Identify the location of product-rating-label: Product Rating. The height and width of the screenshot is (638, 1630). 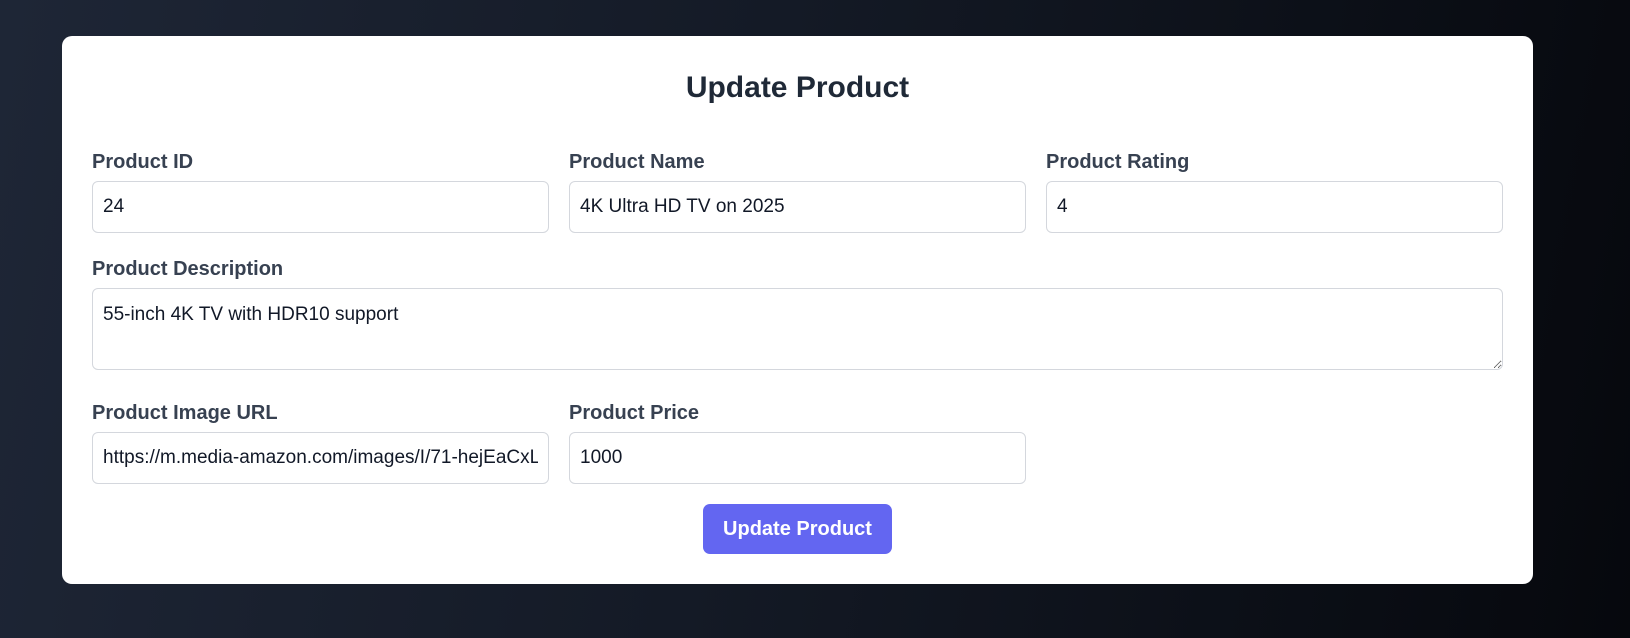
(1118, 162).